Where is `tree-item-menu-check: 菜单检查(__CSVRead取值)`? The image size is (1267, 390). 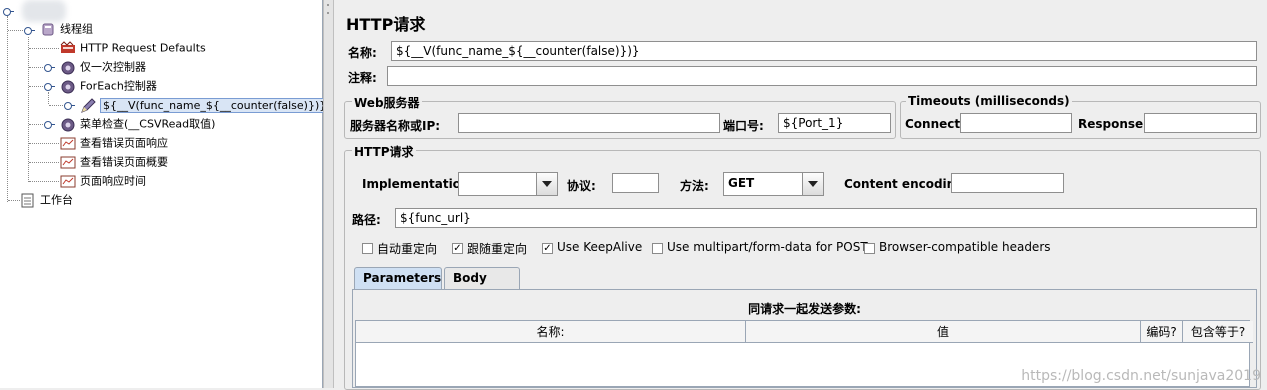
tree-item-menu-check: 菜单检查(__CSVRead取值) is located at coordinates (137, 124).